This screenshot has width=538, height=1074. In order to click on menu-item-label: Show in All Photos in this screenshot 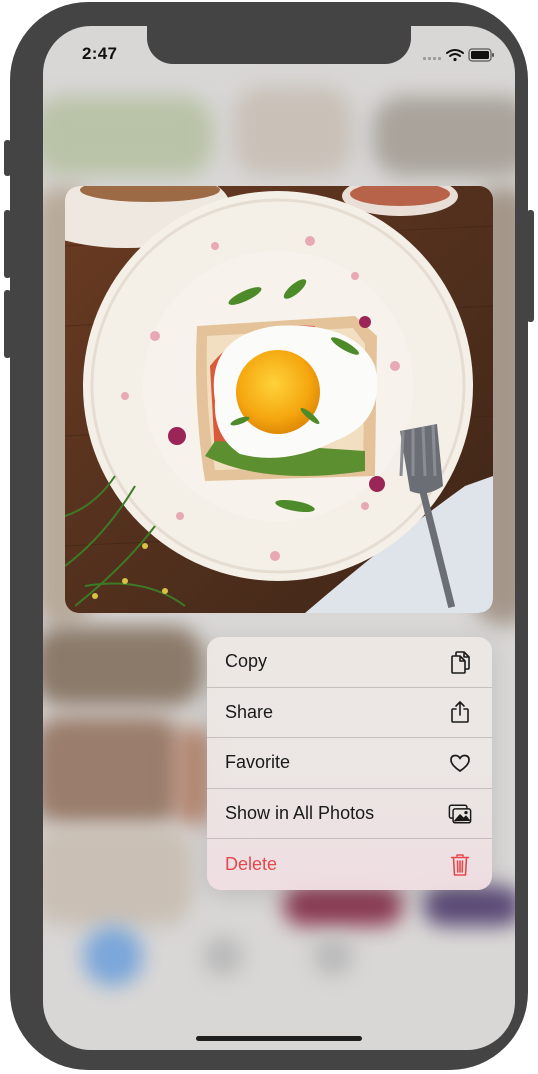, I will do `click(300, 813)`.